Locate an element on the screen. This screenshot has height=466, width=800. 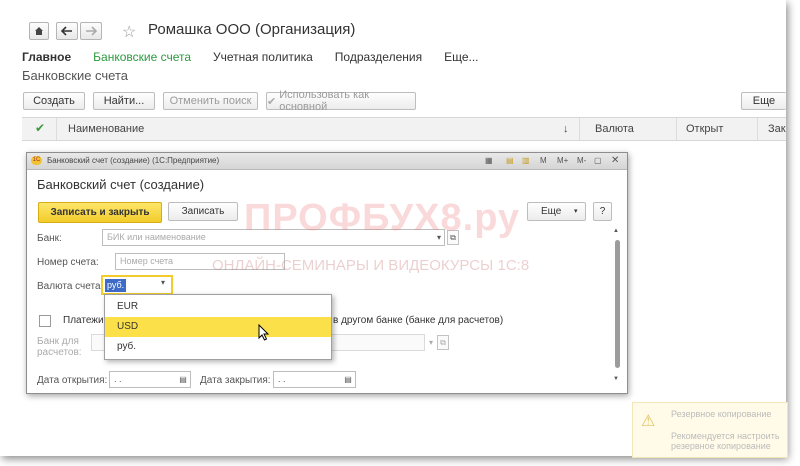
save-close-button: Записать и закрыть is located at coordinates (100, 212).